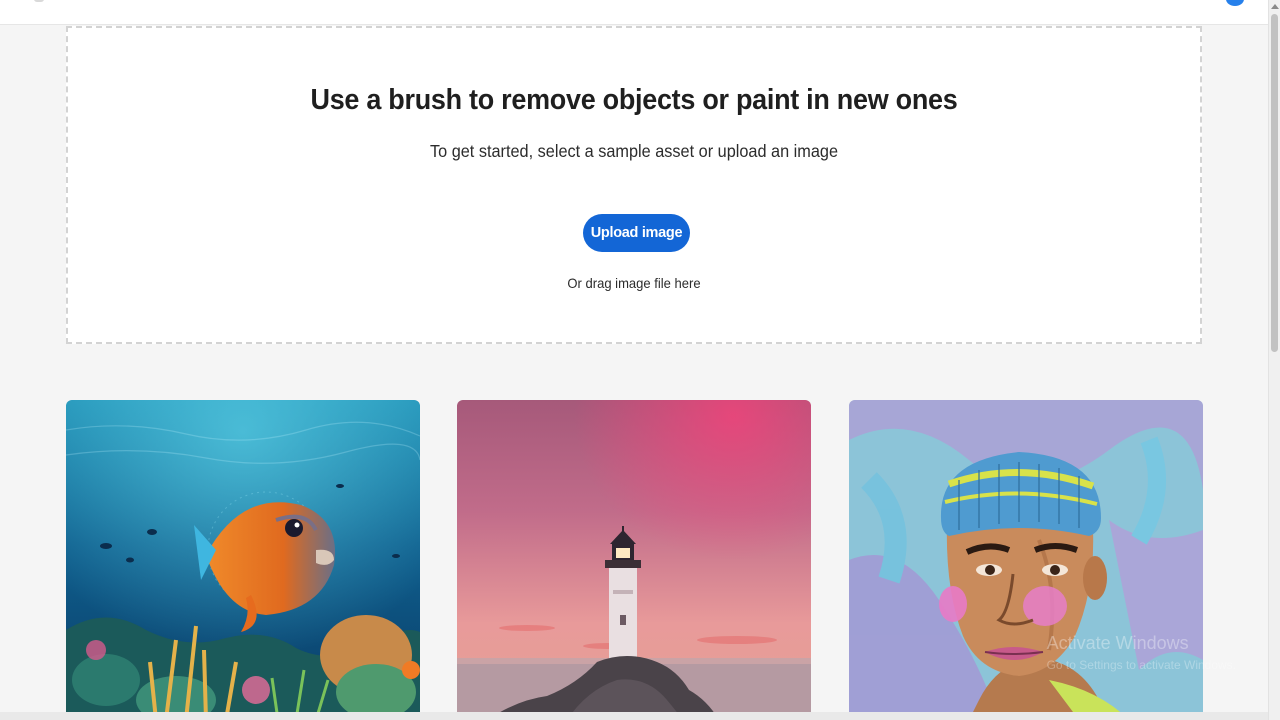 Image resolution: width=1280 pixels, height=720 pixels. I want to click on watermark-subtitle: Go to Settings to activate Windows., so click(1141, 665).